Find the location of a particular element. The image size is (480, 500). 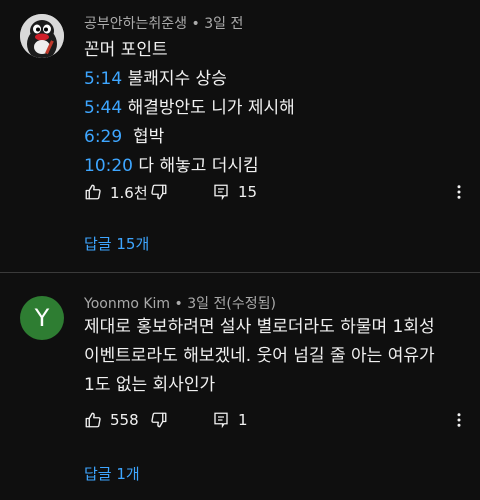

timestamp-link: 5:14 is located at coordinates (103, 79).